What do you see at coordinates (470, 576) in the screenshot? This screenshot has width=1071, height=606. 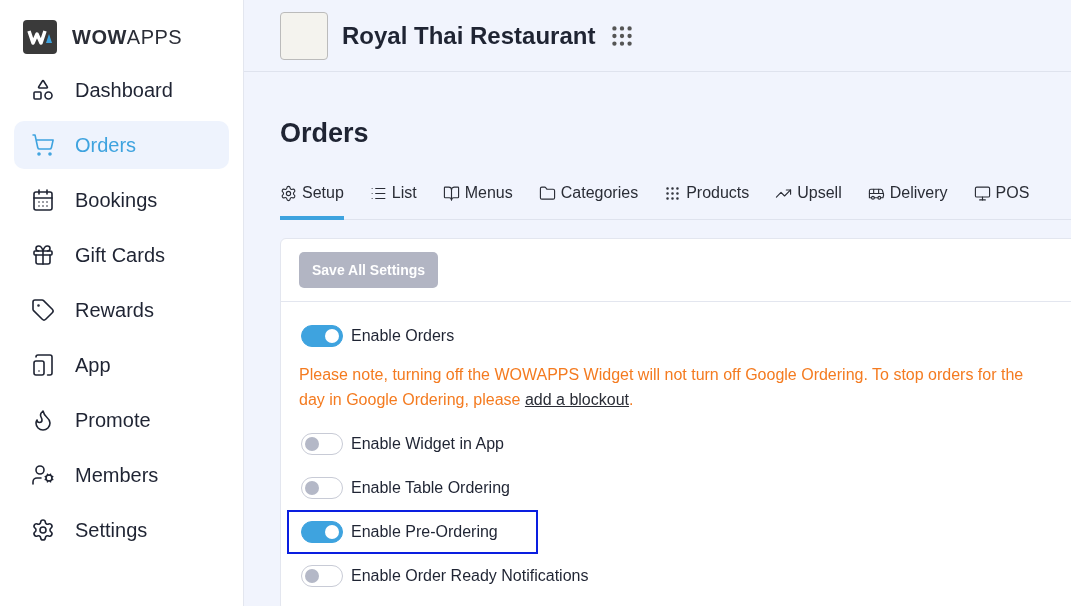 I see `toggle-label: Enable Order Ready Notifications` at bounding box center [470, 576].